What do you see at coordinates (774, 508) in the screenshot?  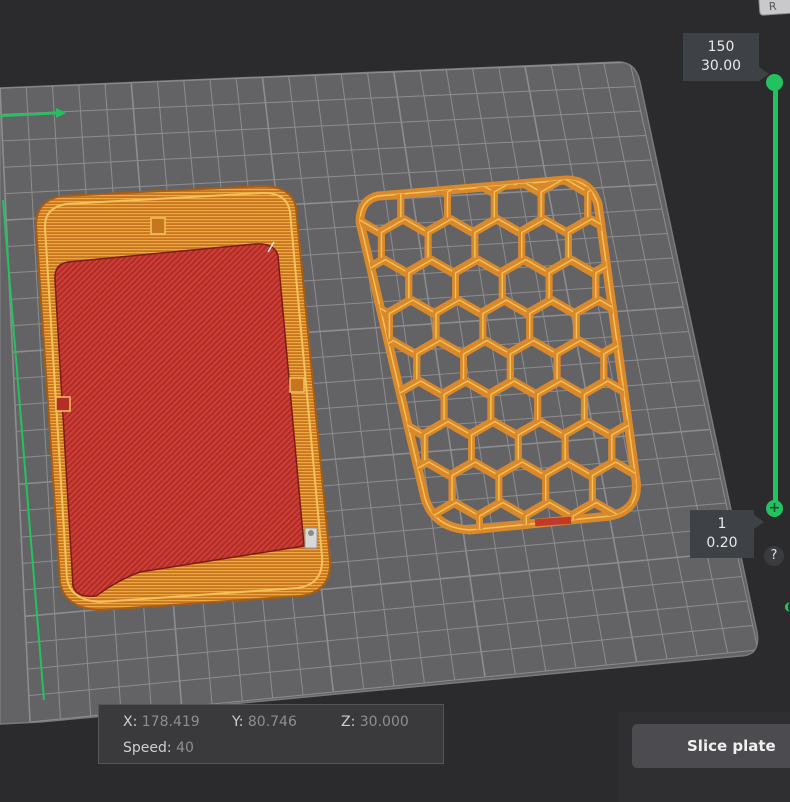 I see `layer-slider-bottom-handle: +` at bounding box center [774, 508].